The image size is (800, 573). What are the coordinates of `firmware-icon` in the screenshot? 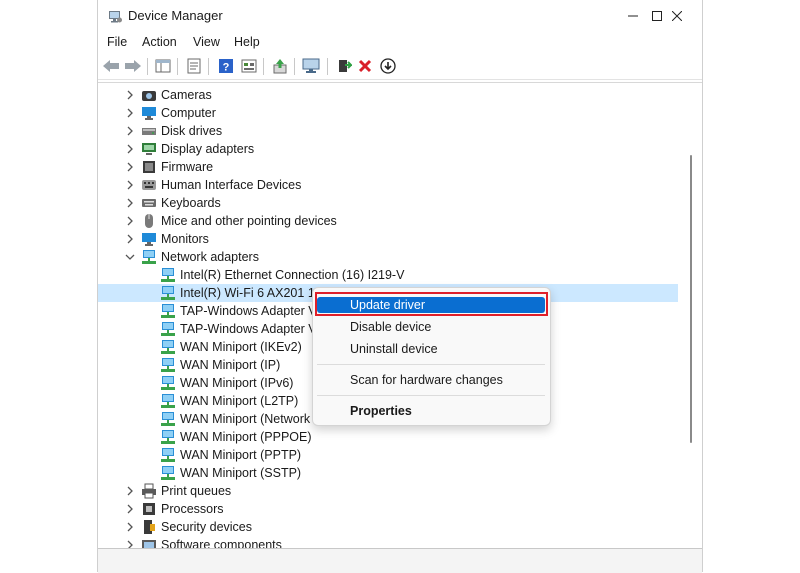 It's located at (149, 167).